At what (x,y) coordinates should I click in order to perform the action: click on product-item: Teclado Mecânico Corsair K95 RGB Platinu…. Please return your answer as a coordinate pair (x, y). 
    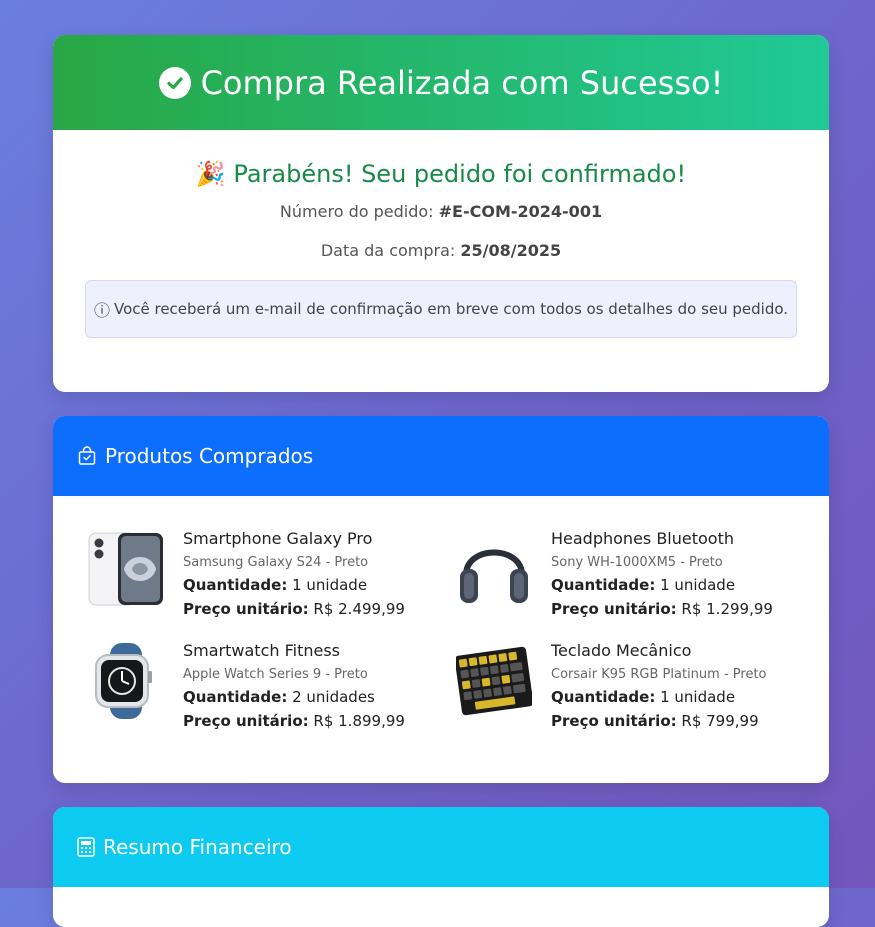
    Looking at the image, I should click on (625, 690).